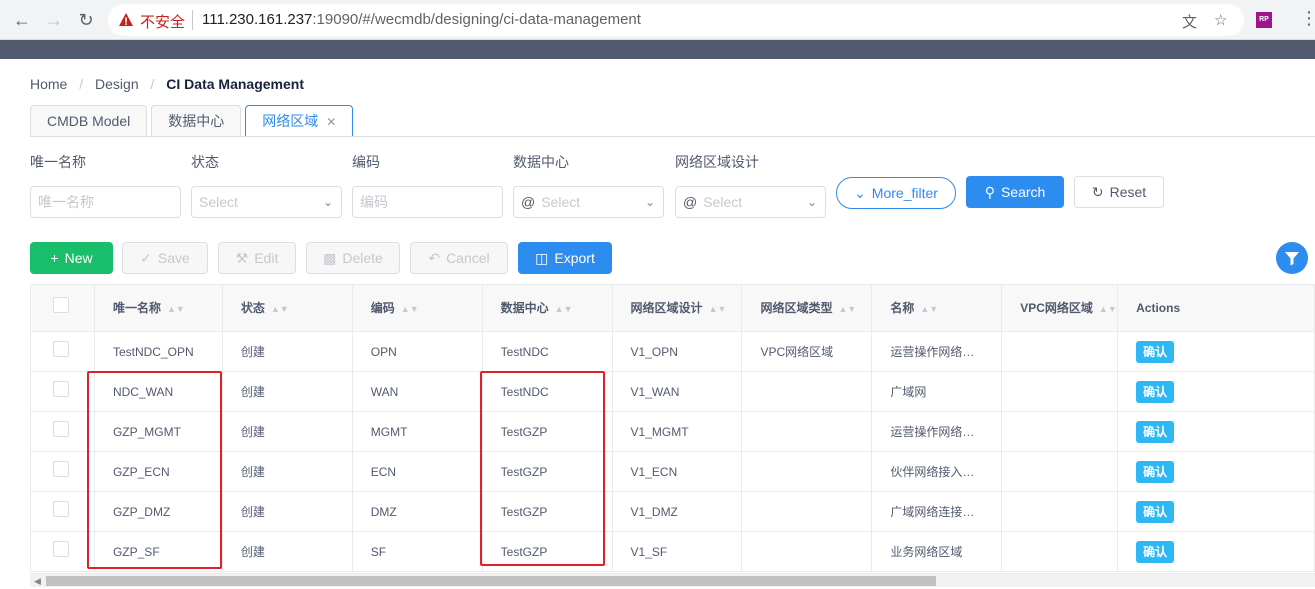 The width and height of the screenshot is (1315, 589). Describe the element at coordinates (154, 470) in the screenshot. I see `annotation-box-unique-names` at that location.